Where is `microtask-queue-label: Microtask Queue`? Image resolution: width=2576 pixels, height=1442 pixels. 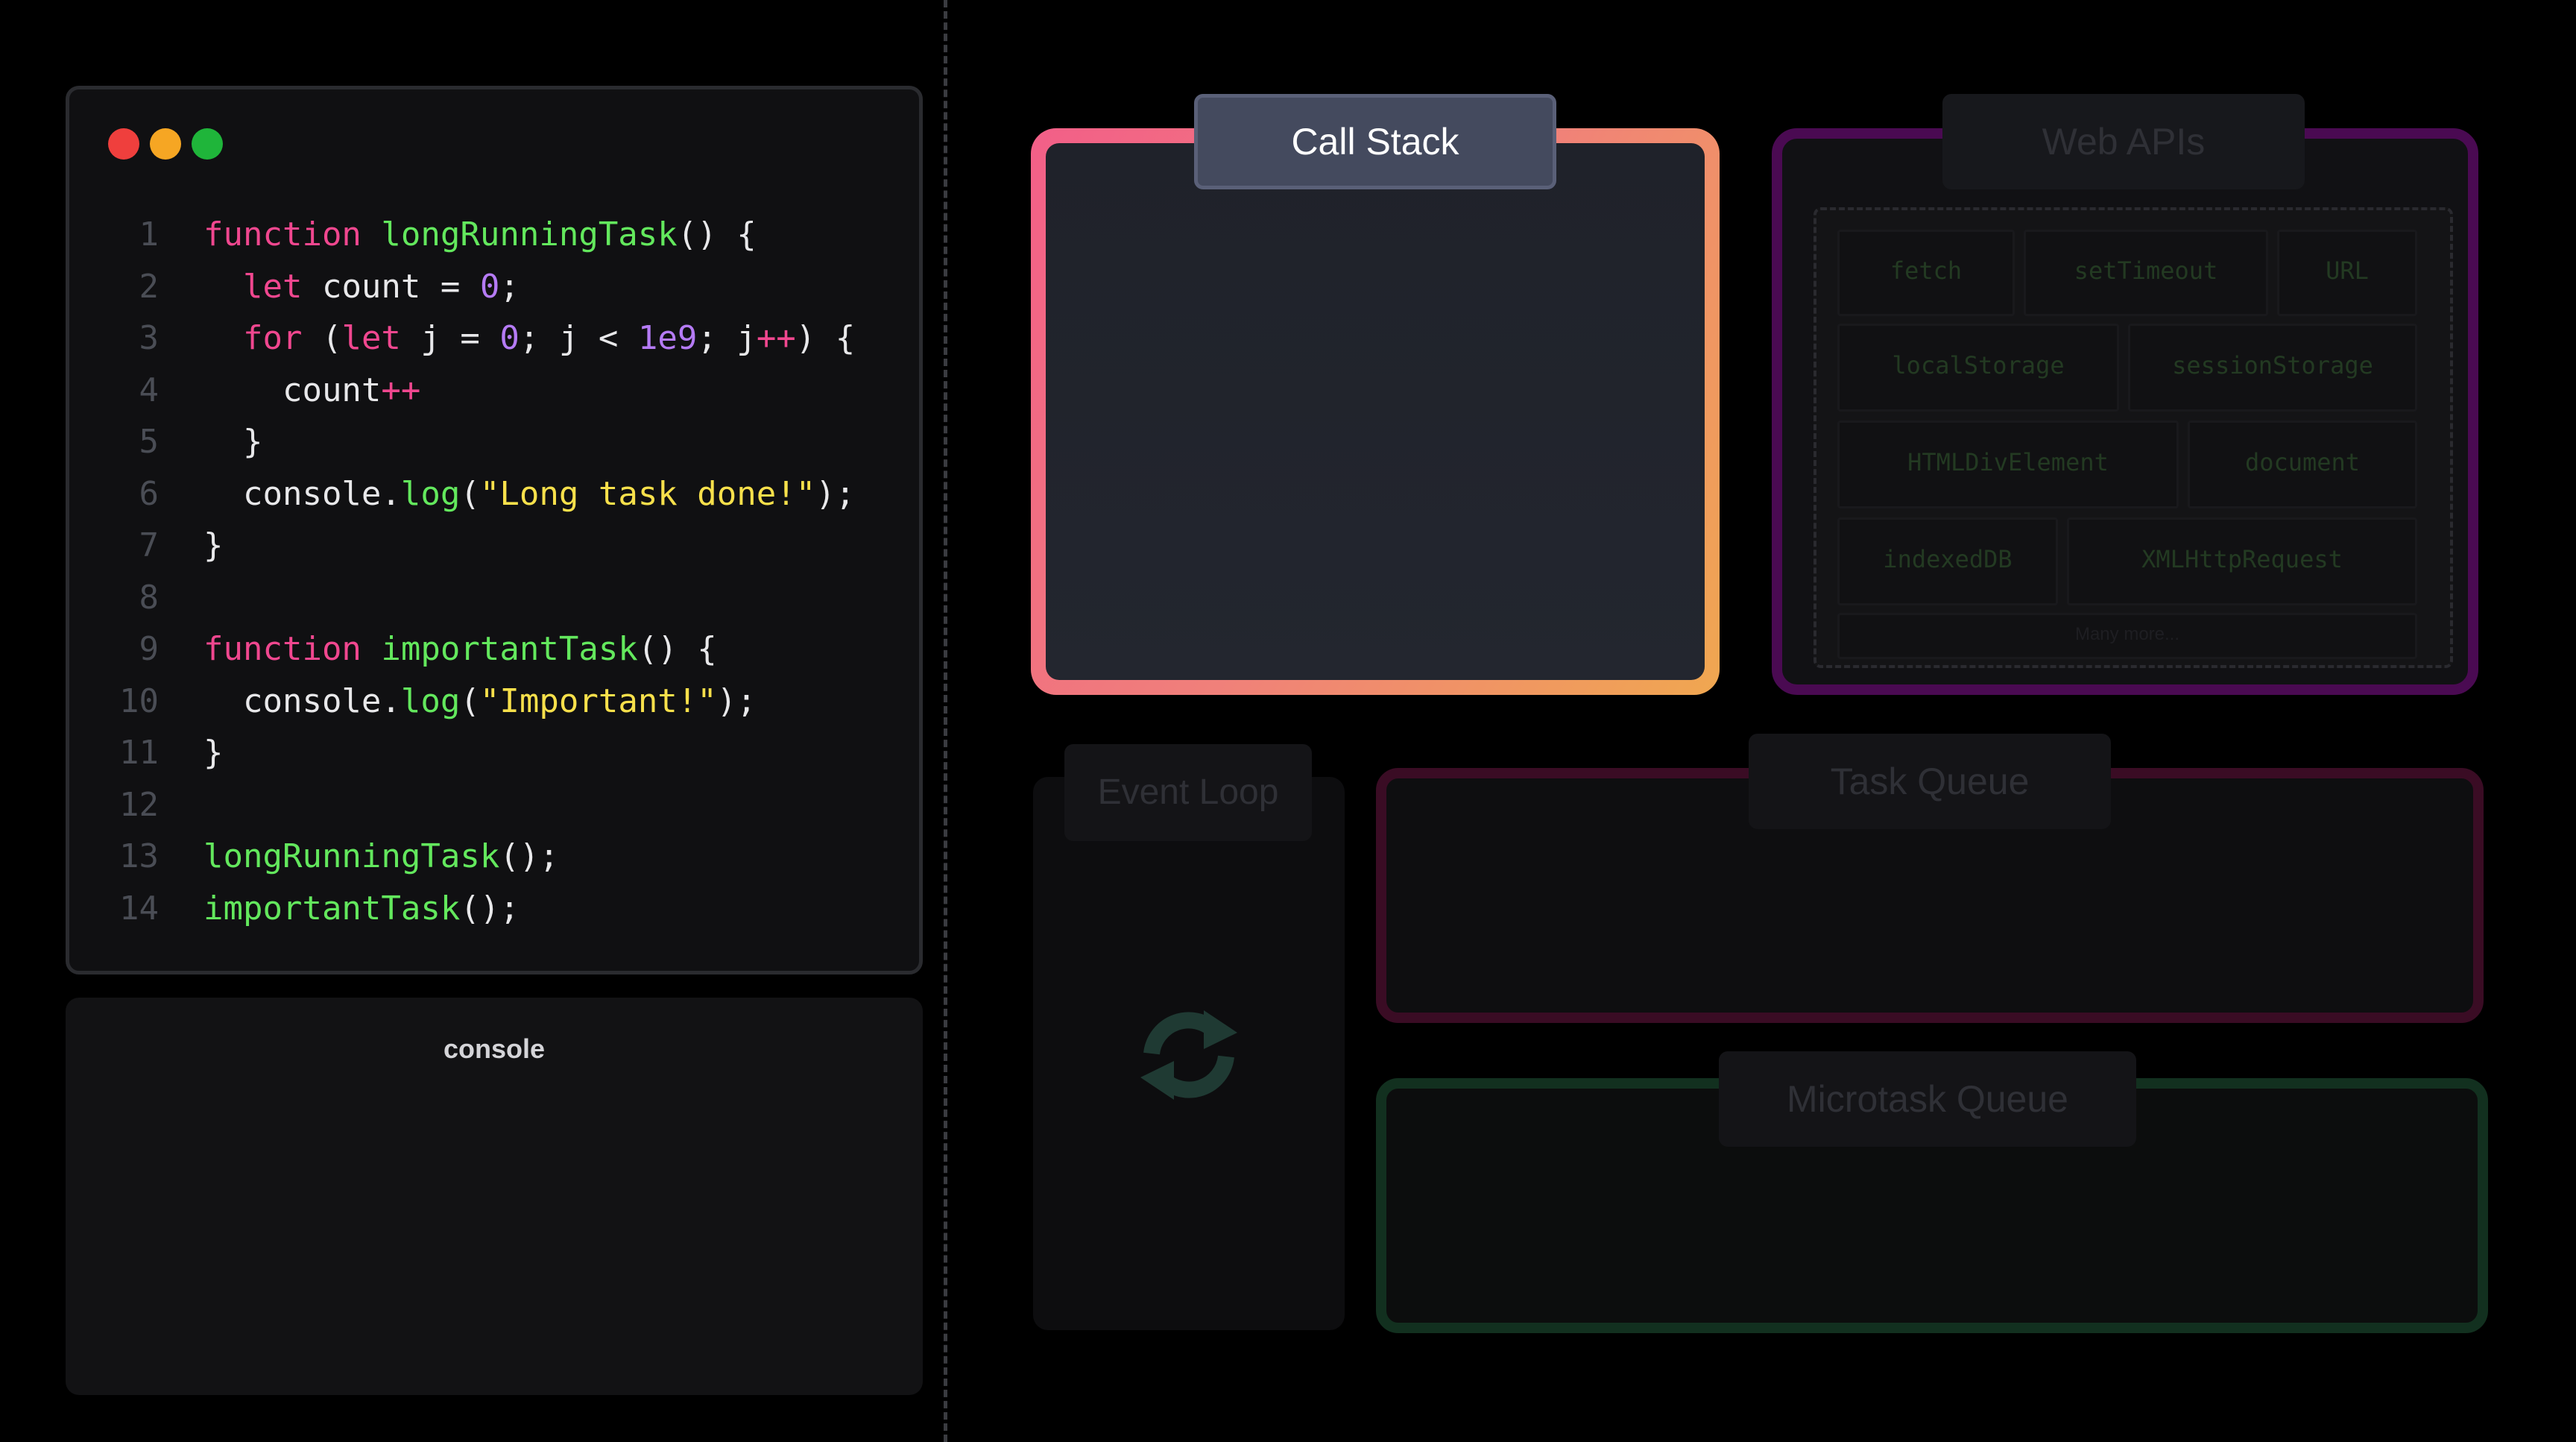
microtask-queue-label: Microtask Queue is located at coordinates (1928, 1099).